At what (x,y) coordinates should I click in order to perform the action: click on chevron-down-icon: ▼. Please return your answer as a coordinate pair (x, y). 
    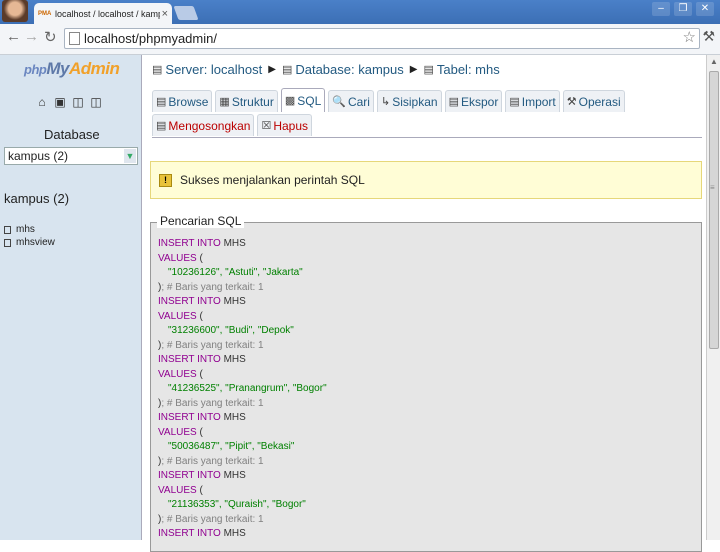
    Looking at the image, I should click on (130, 156).